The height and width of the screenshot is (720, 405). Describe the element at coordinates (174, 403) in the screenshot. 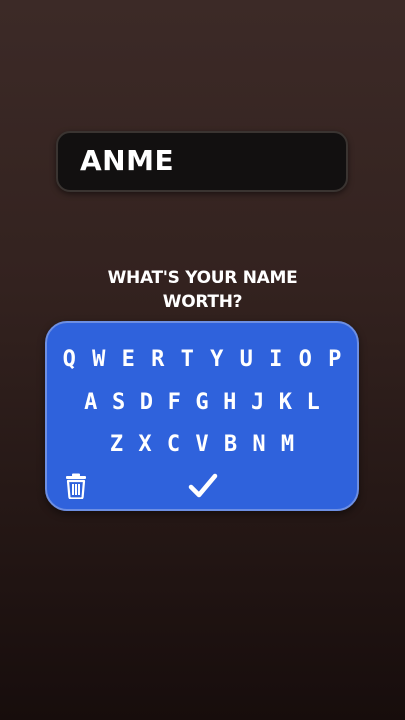

I see `key-f: F` at that location.